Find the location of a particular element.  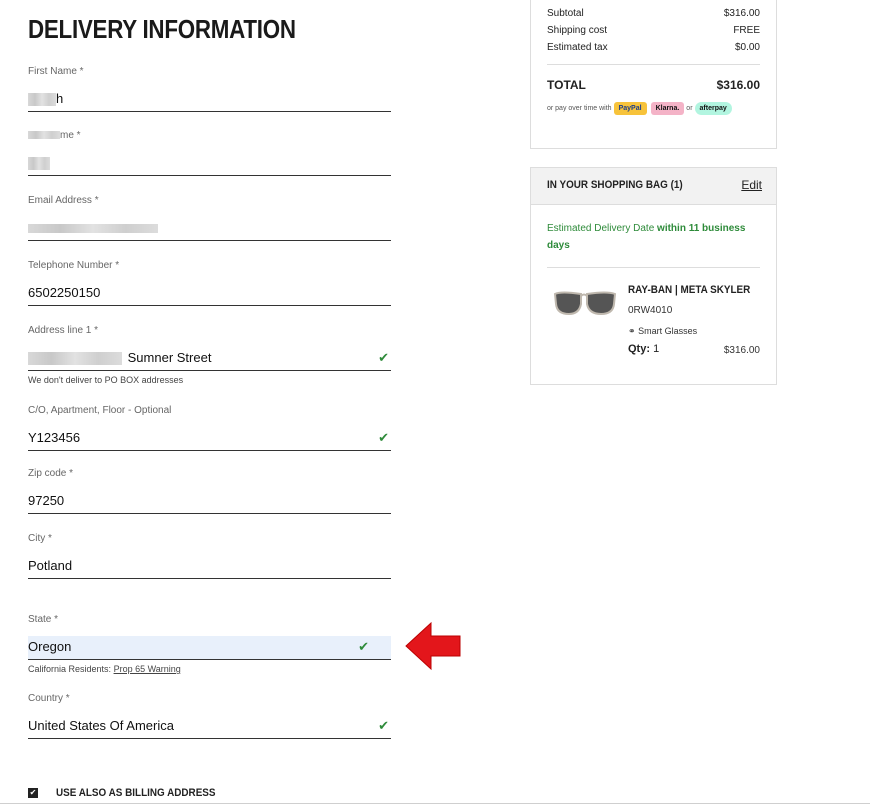

telephone-value: 6502250150 is located at coordinates (64, 292).